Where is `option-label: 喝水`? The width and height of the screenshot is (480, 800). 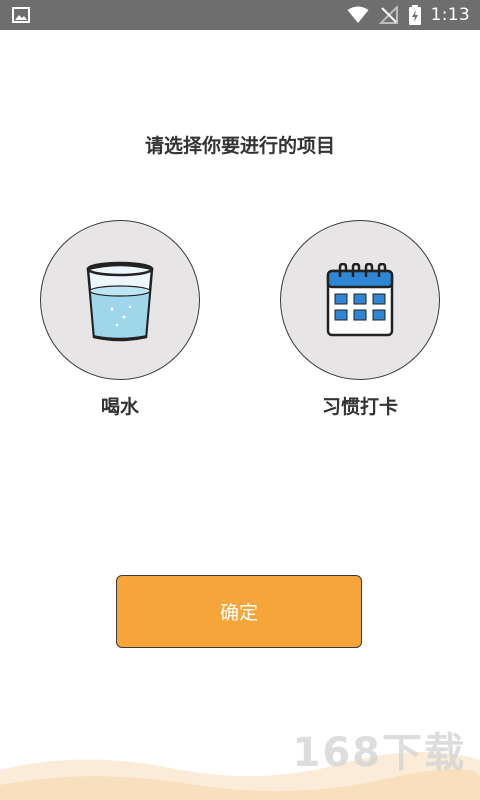 option-label: 喝水 is located at coordinates (119, 407).